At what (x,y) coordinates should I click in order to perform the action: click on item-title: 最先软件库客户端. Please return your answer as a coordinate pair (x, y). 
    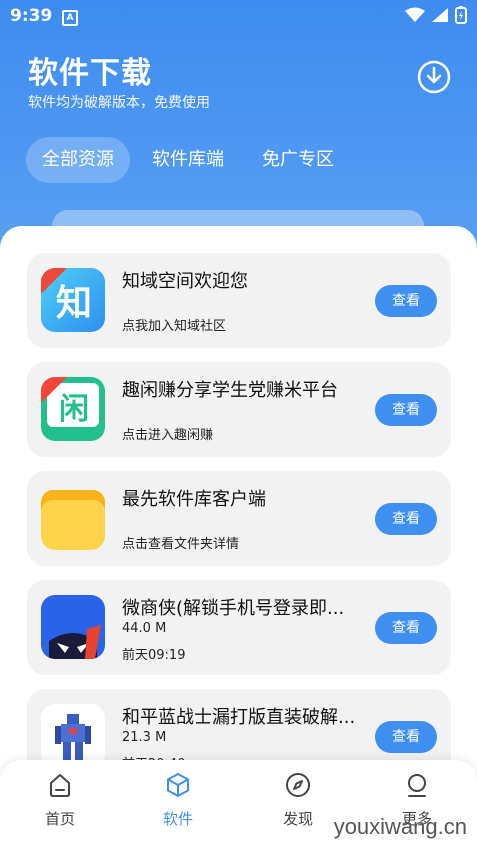
    Looking at the image, I should click on (194, 499).